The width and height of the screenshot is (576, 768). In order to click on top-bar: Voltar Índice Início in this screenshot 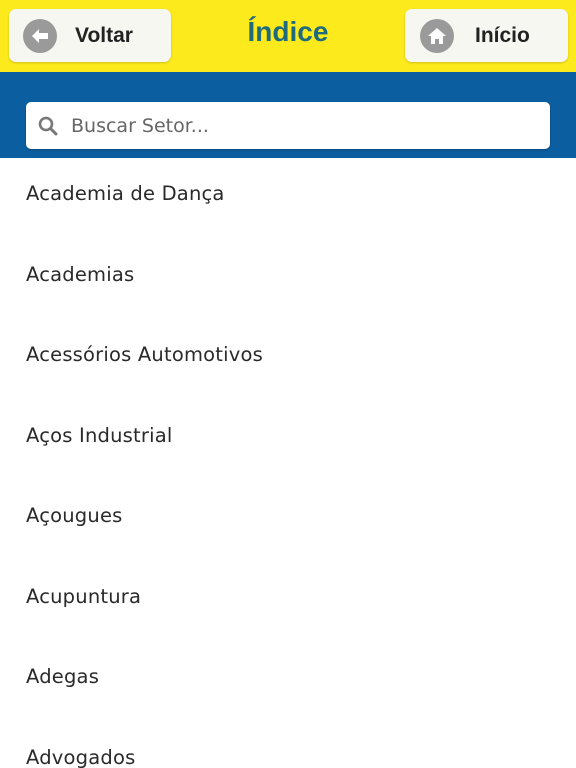, I will do `click(288, 36)`.